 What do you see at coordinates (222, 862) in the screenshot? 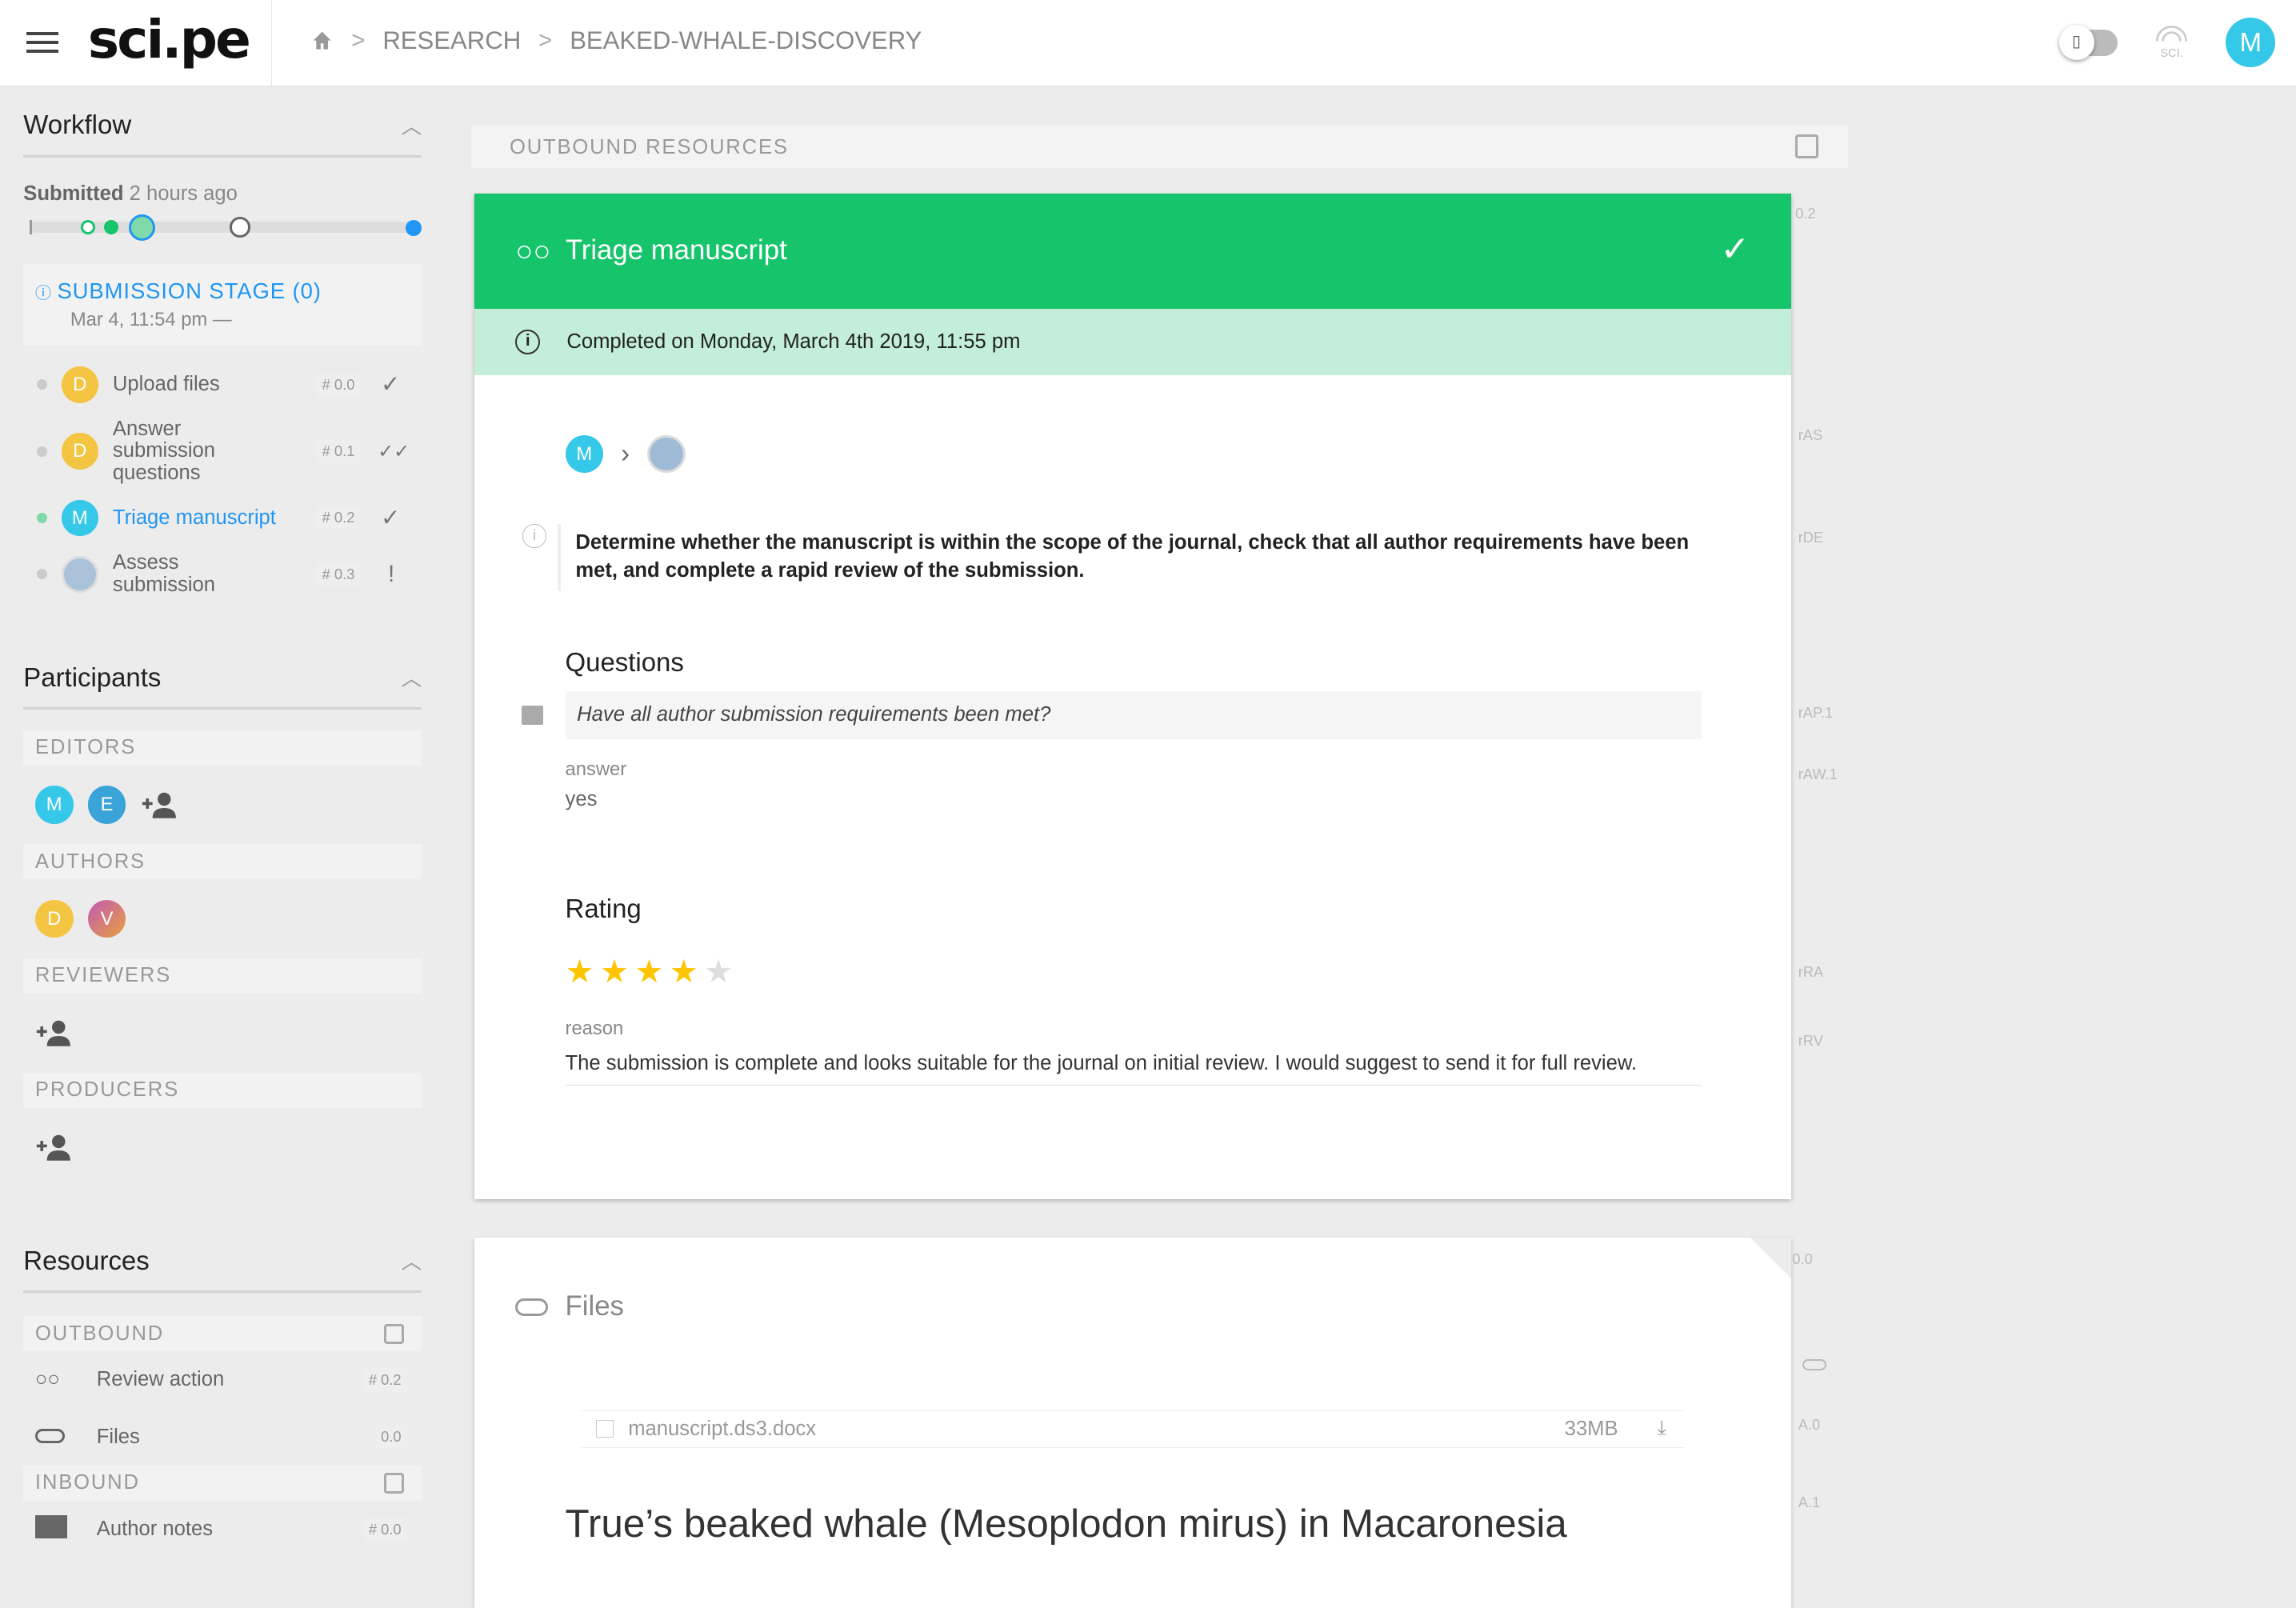
I see `group-header: AUTHORS` at bounding box center [222, 862].